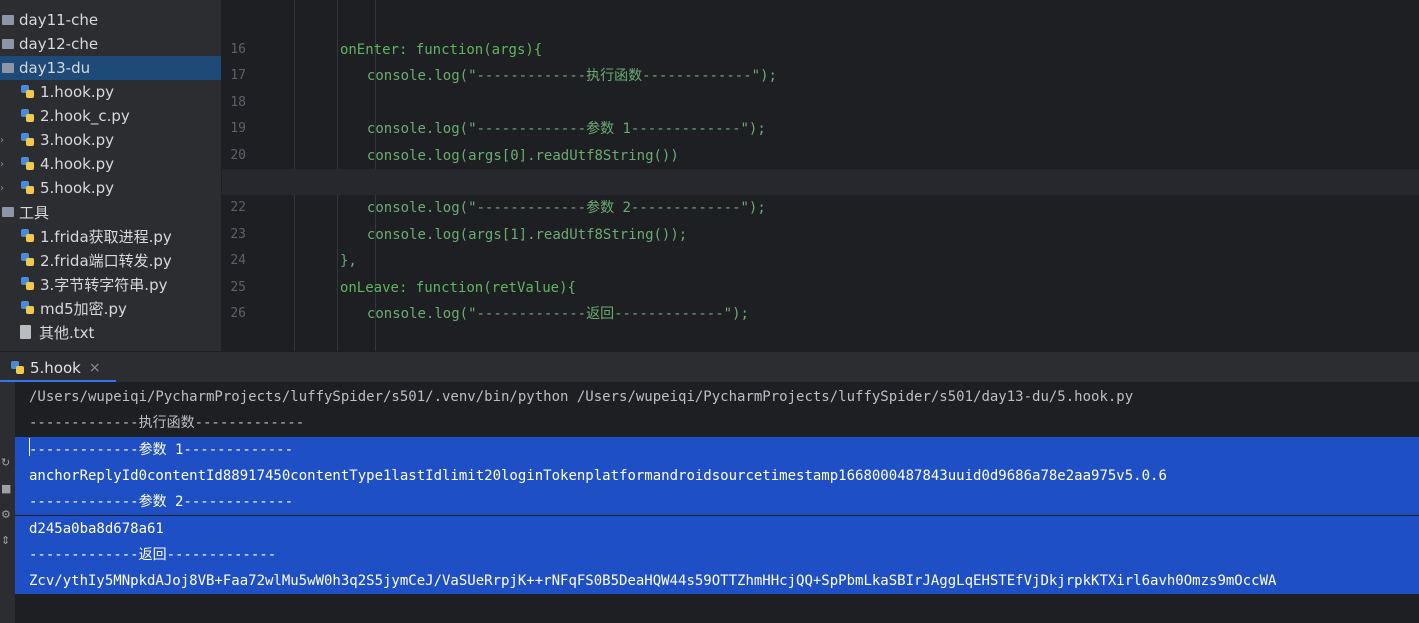 The height and width of the screenshot is (623, 1419). Describe the element at coordinates (85, 116) in the screenshot. I see `tree-item-label: 2.hook_c.py` at that location.